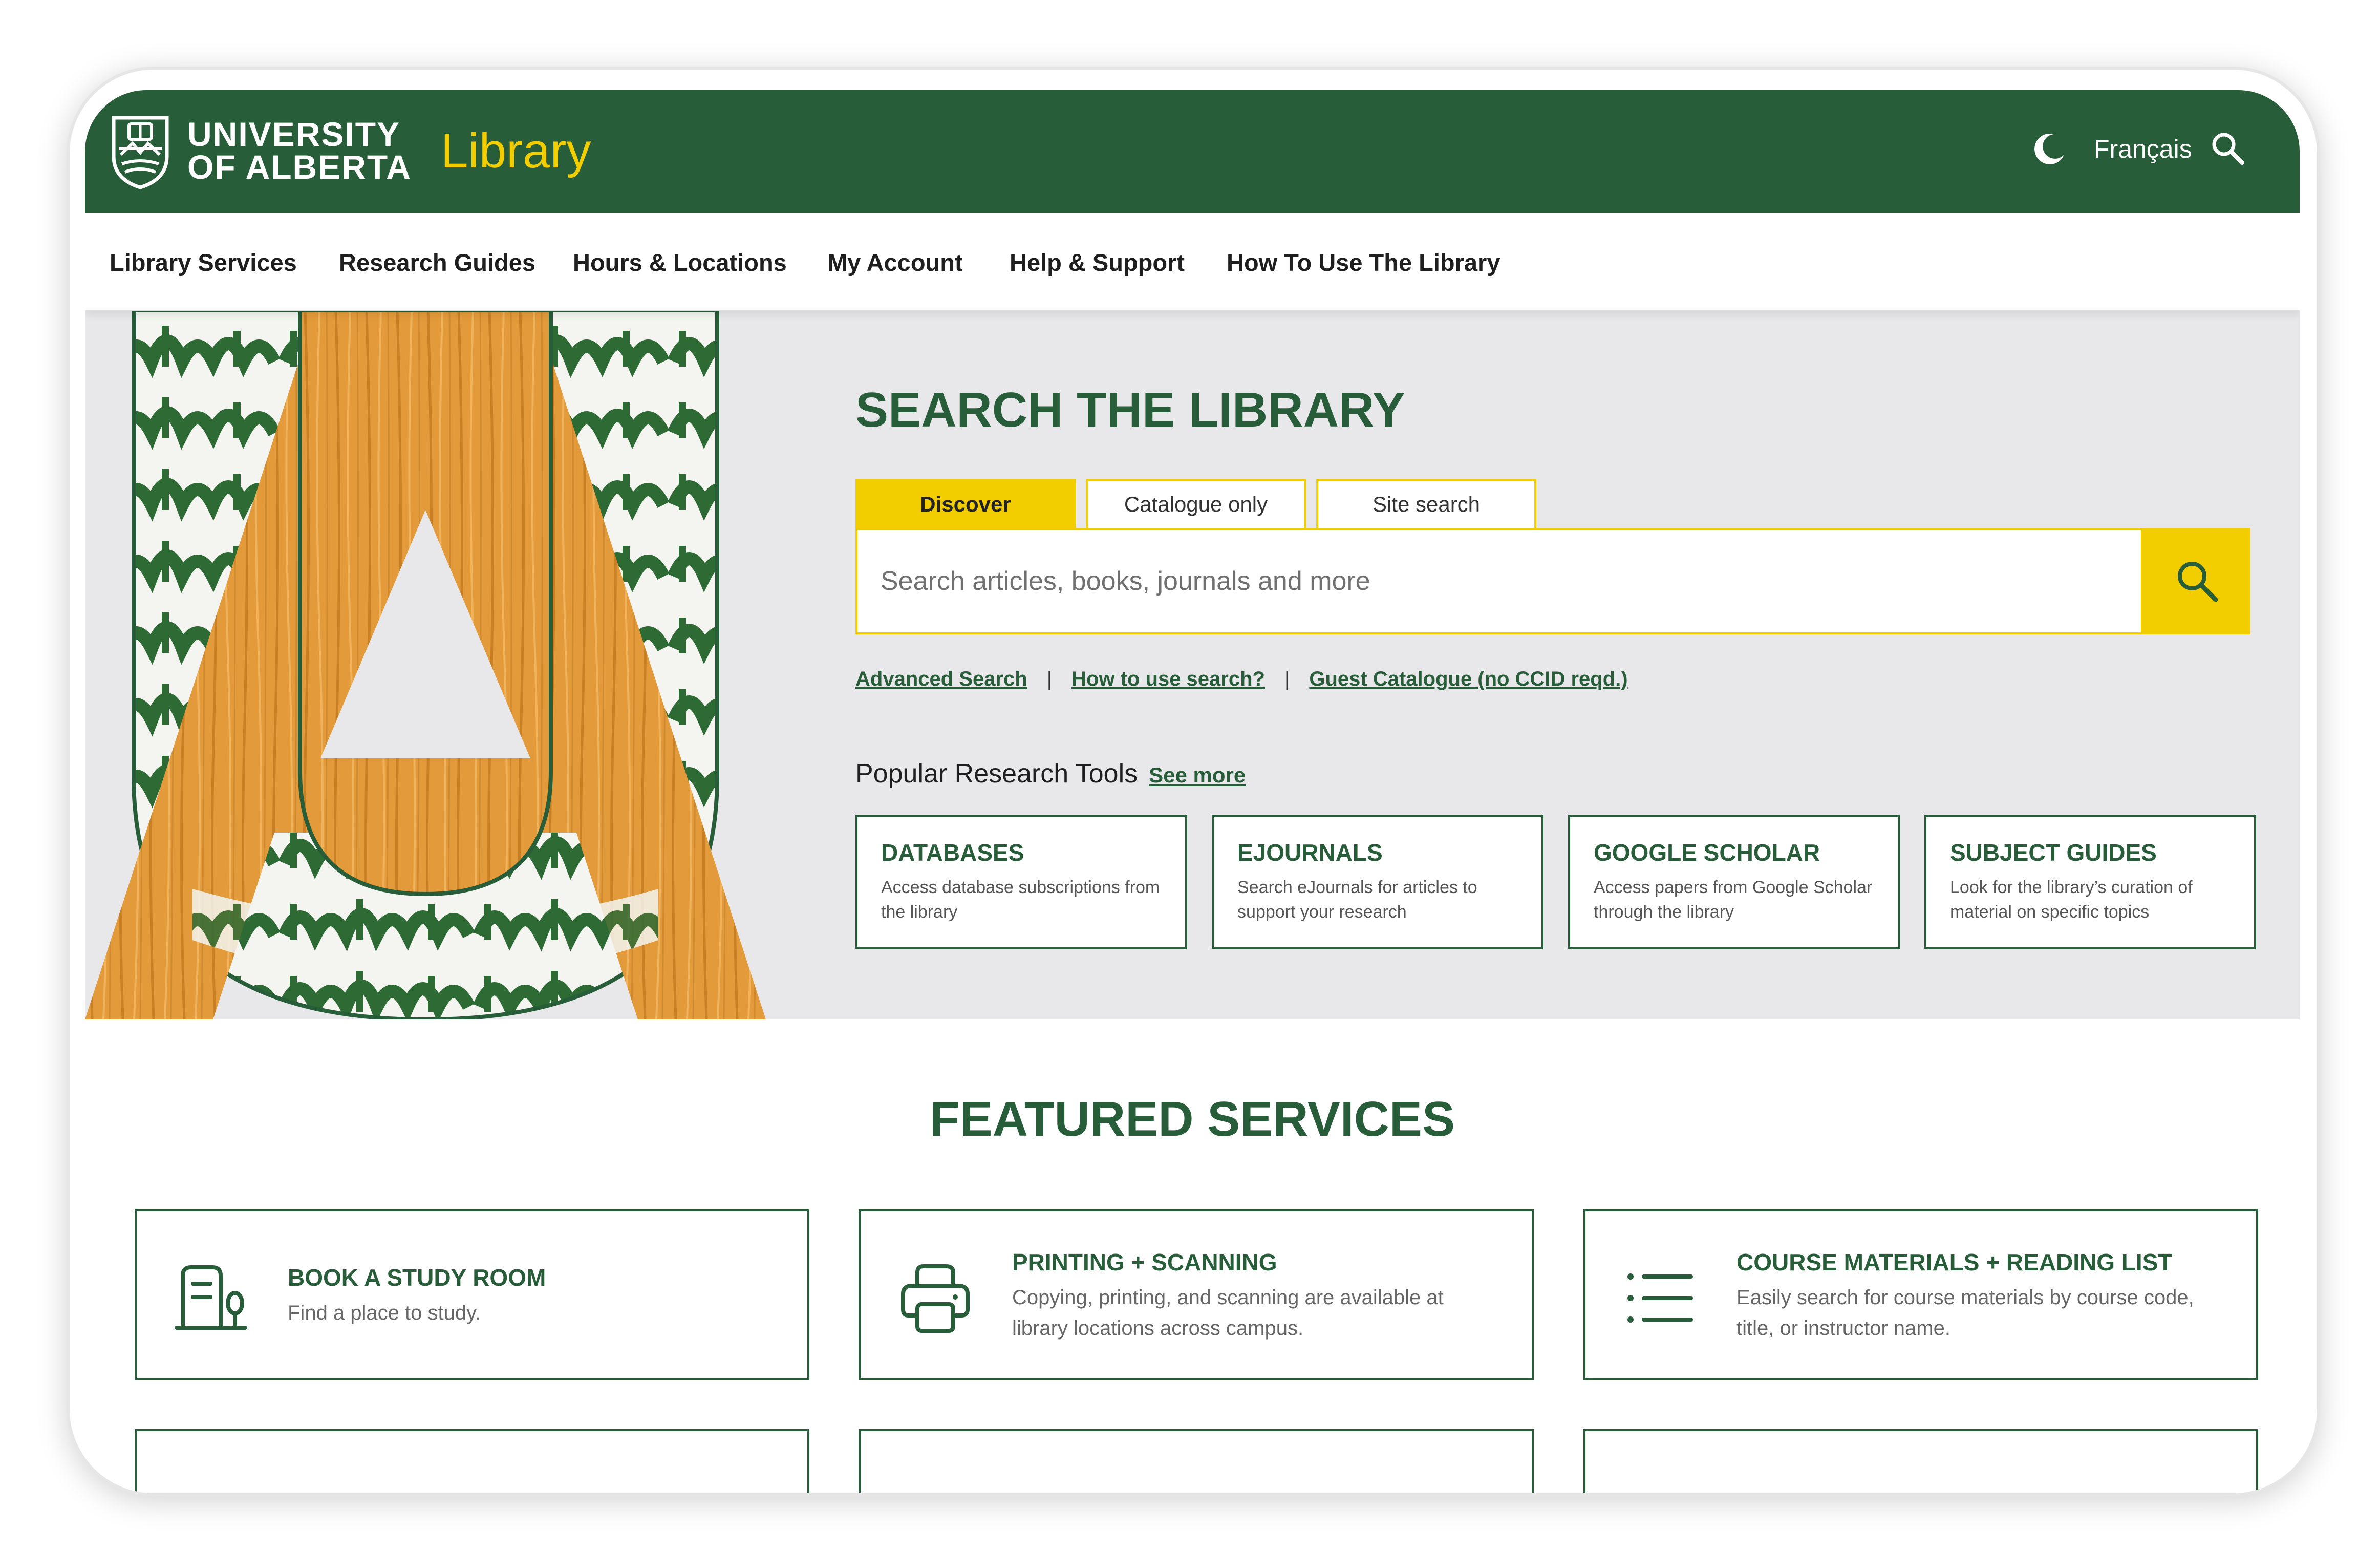  Describe the element at coordinates (1192, 151) in the screenshot. I see `site-header: UNIVERSITY OF ALBERTA Library Français` at that location.